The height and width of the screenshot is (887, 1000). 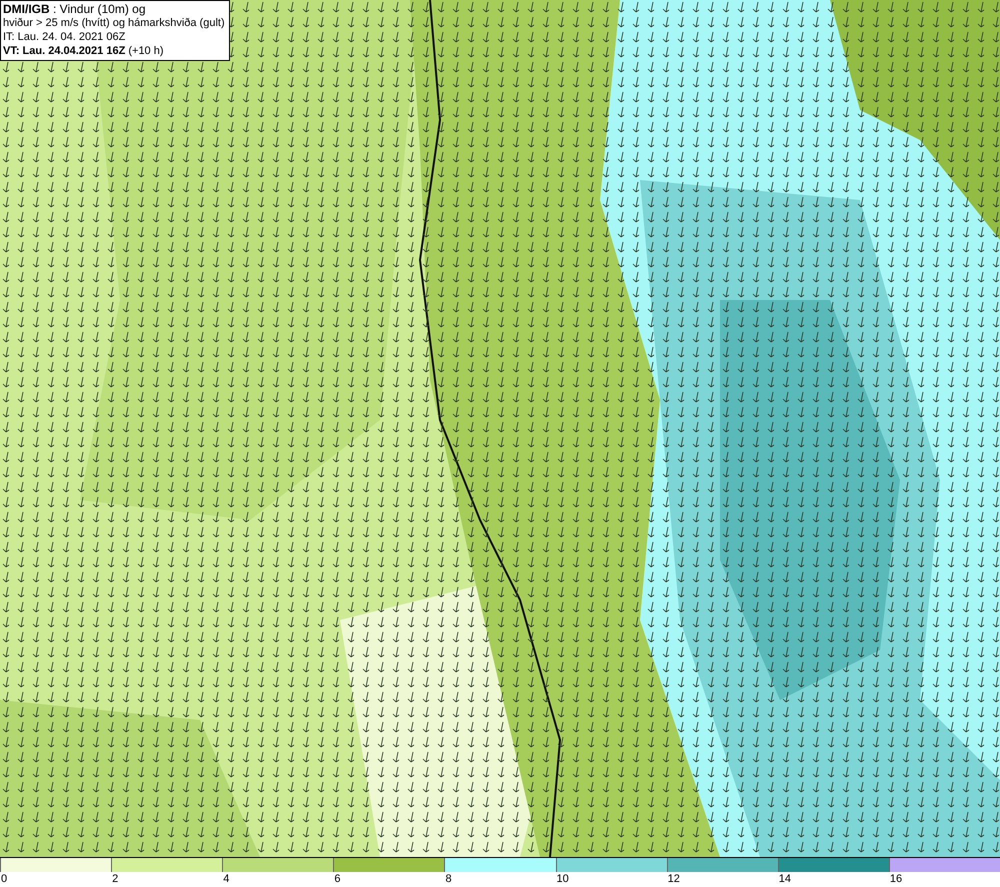 I want to click on info-text: DMI/IGB : Vindur (10m) og, so click(x=74, y=9).